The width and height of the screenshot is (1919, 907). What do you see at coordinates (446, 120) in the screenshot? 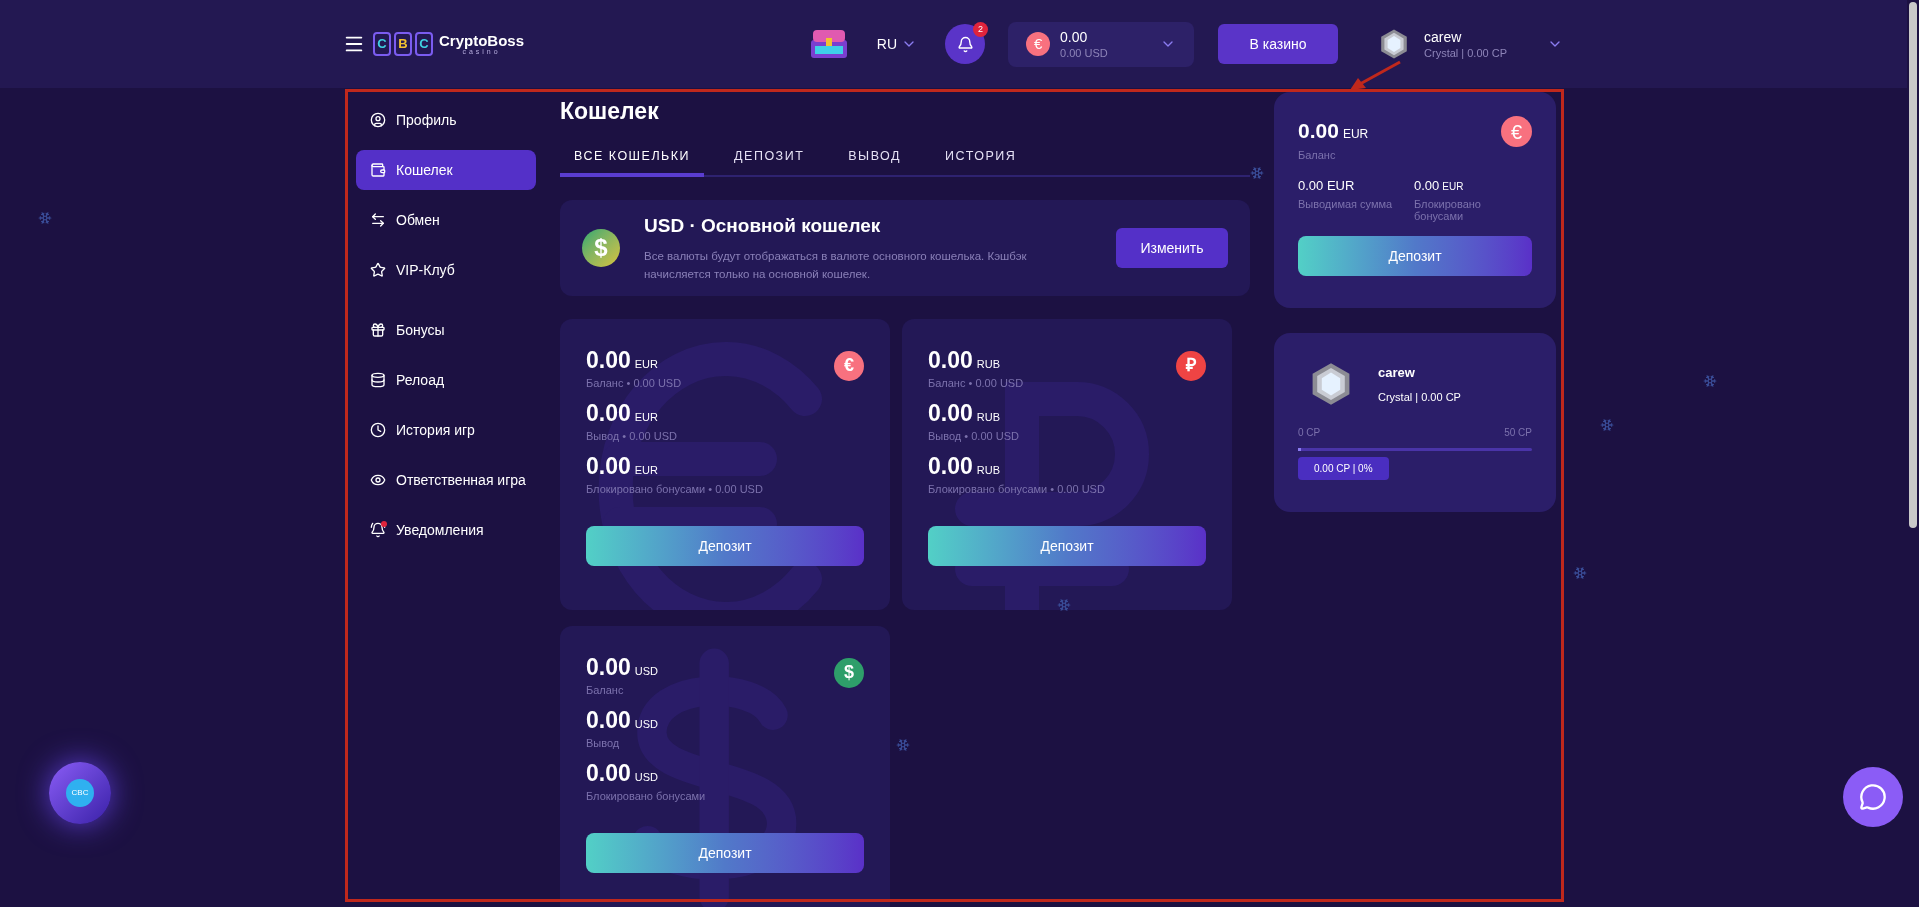
I see `sidebar-item: Профиль` at bounding box center [446, 120].